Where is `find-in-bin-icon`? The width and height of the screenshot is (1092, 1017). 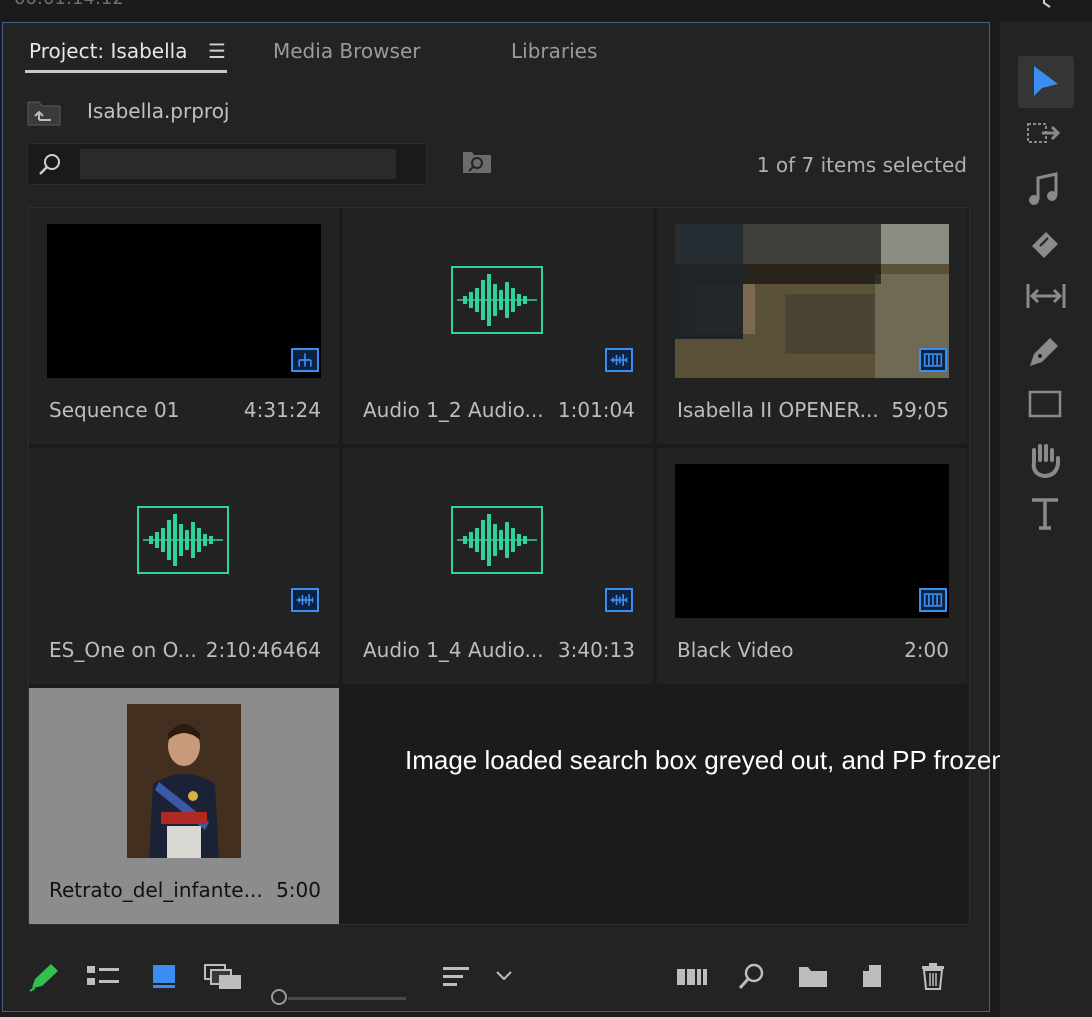
find-in-bin-icon is located at coordinates (477, 162).